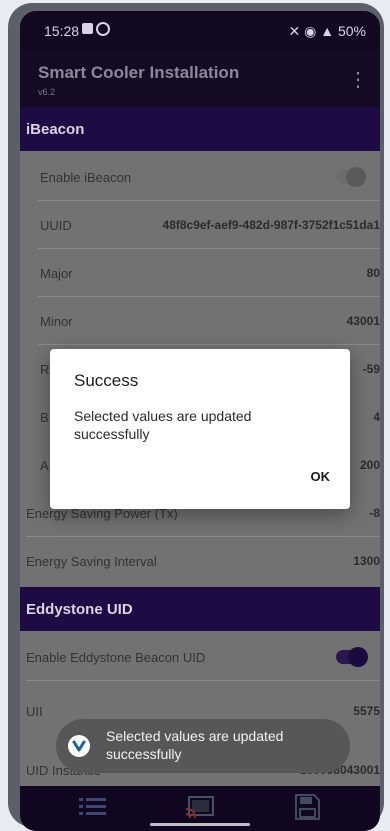 Image resolution: width=390 pixels, height=831 pixels. I want to click on section-header-ibeacon: iBeacon, so click(200, 129).